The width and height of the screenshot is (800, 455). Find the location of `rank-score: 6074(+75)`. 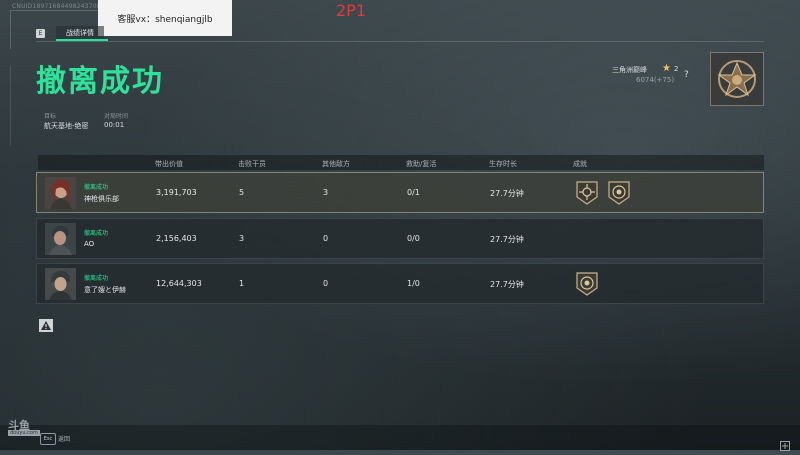

rank-score: 6074(+75) is located at coordinates (655, 80).